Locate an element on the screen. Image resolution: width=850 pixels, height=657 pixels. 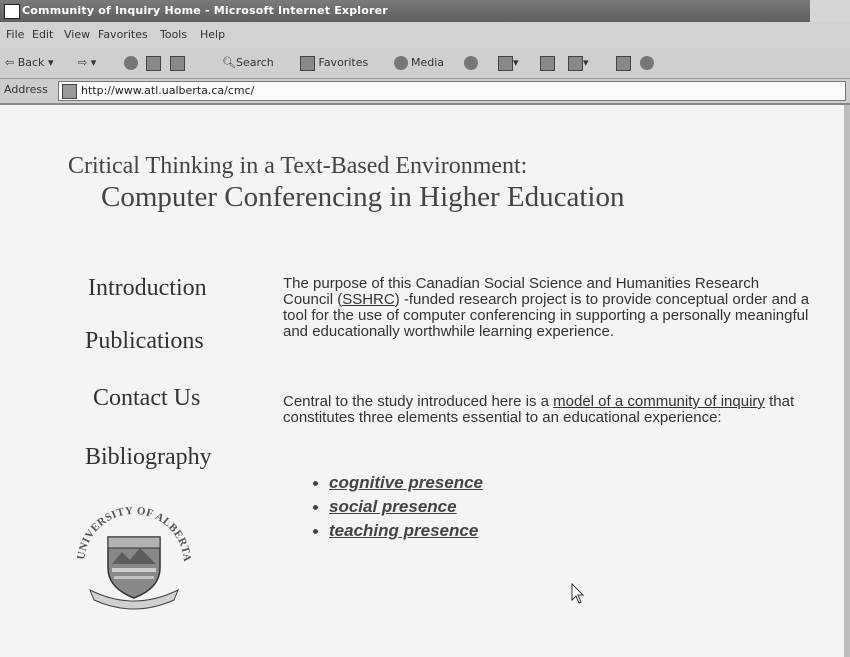
refresh-icon is located at coordinates (153, 63).